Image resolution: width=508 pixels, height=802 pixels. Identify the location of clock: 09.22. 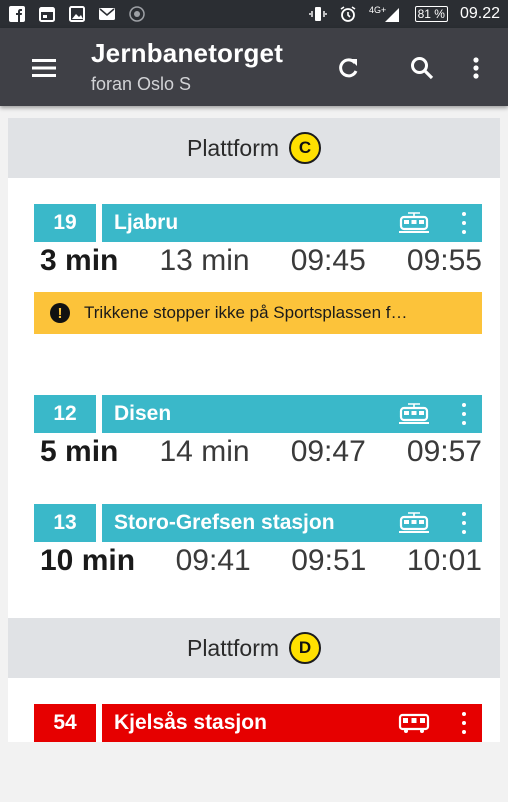
(479, 13).